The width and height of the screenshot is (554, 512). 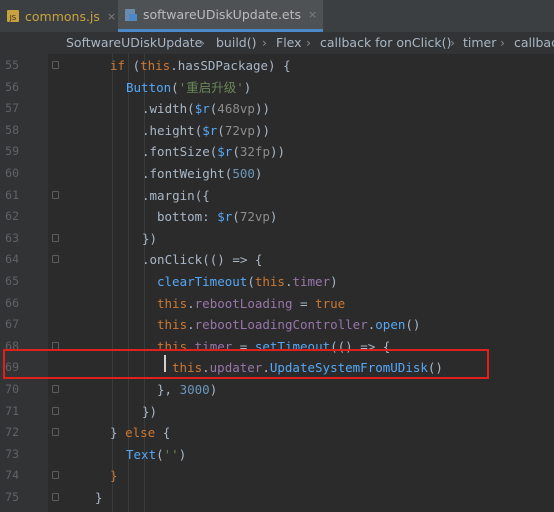 What do you see at coordinates (12, 194) in the screenshot?
I see `line-number: 61` at bounding box center [12, 194].